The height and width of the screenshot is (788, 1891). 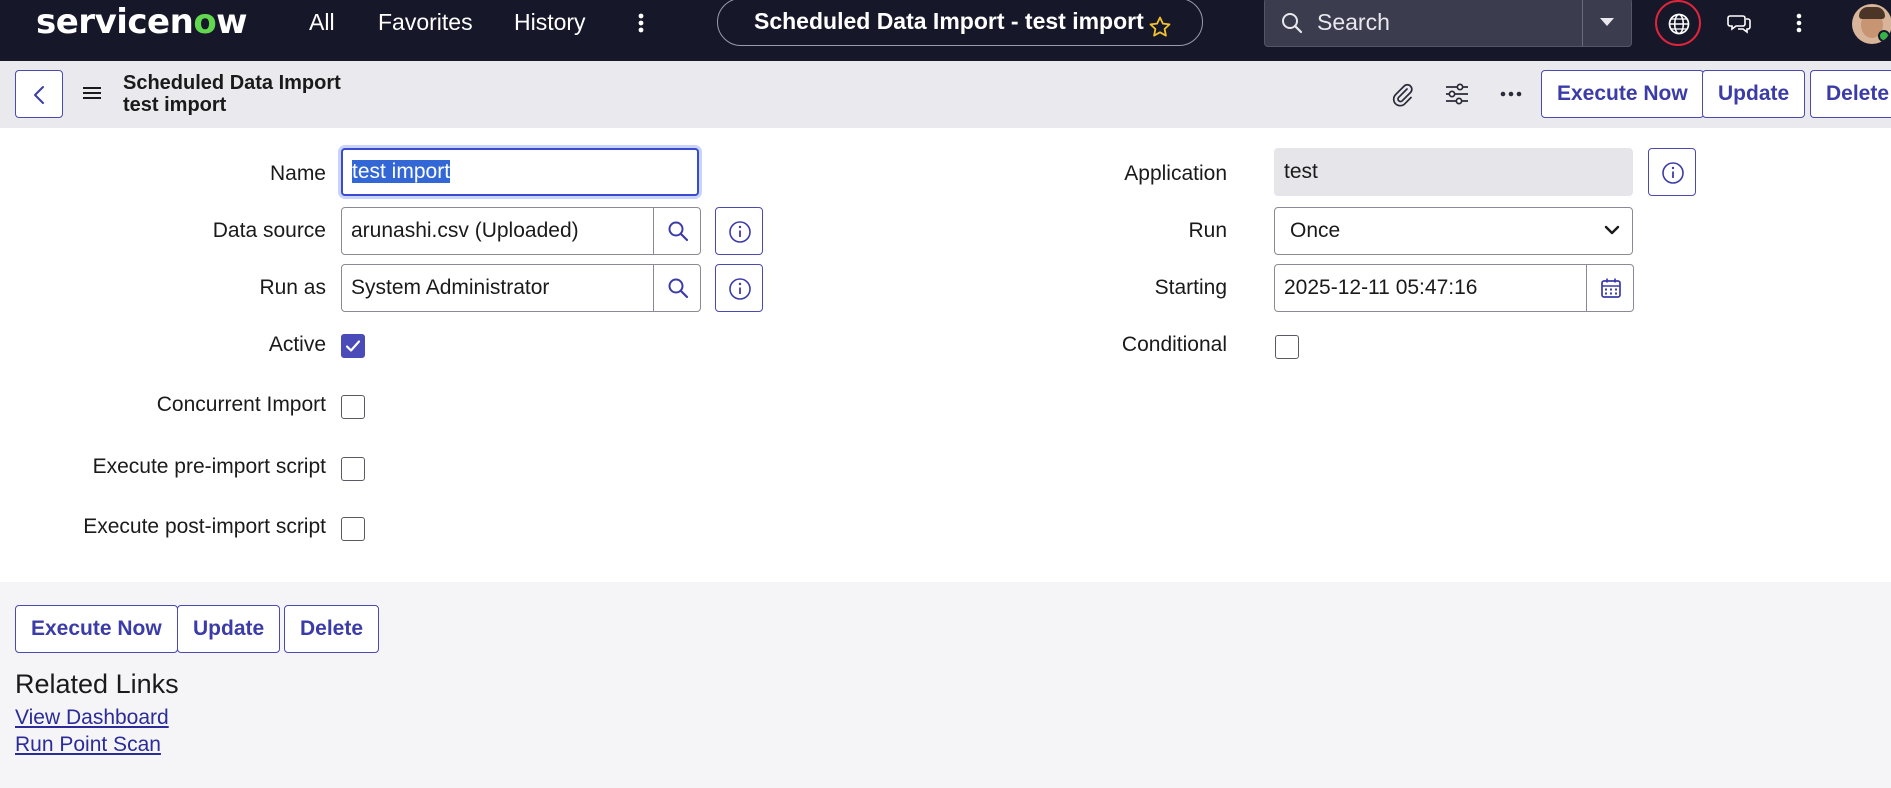 I want to click on run-as-info-button, so click(x=739, y=288).